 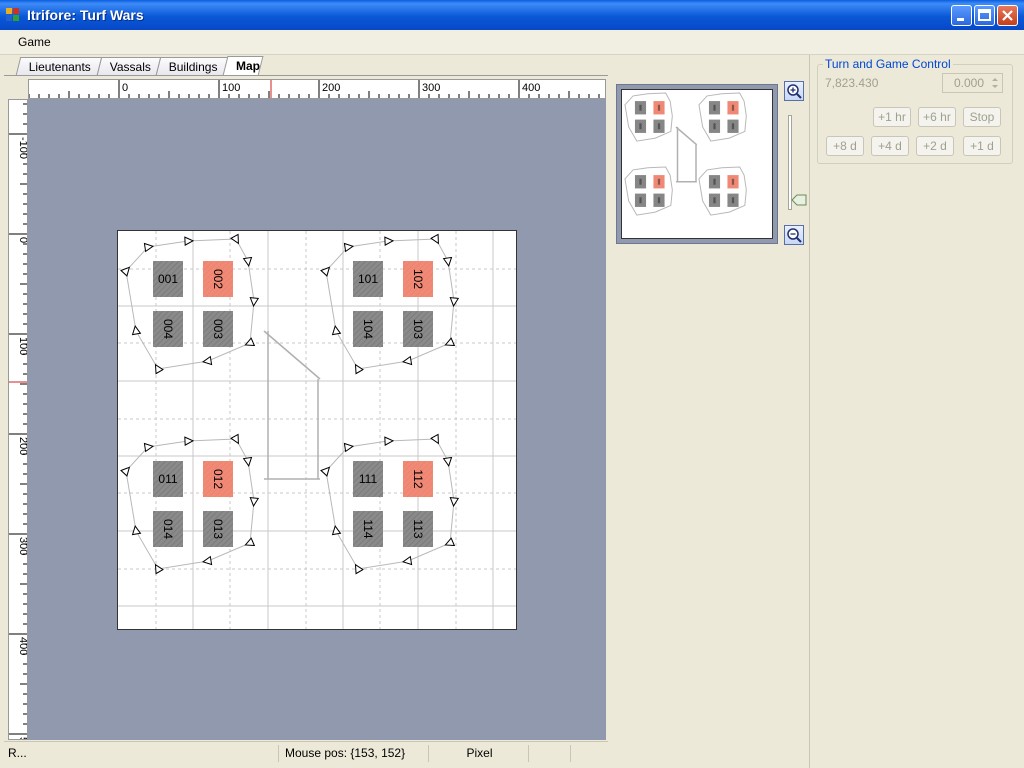 What do you see at coordinates (218, 279) in the screenshot?
I see `building-002: 002` at bounding box center [218, 279].